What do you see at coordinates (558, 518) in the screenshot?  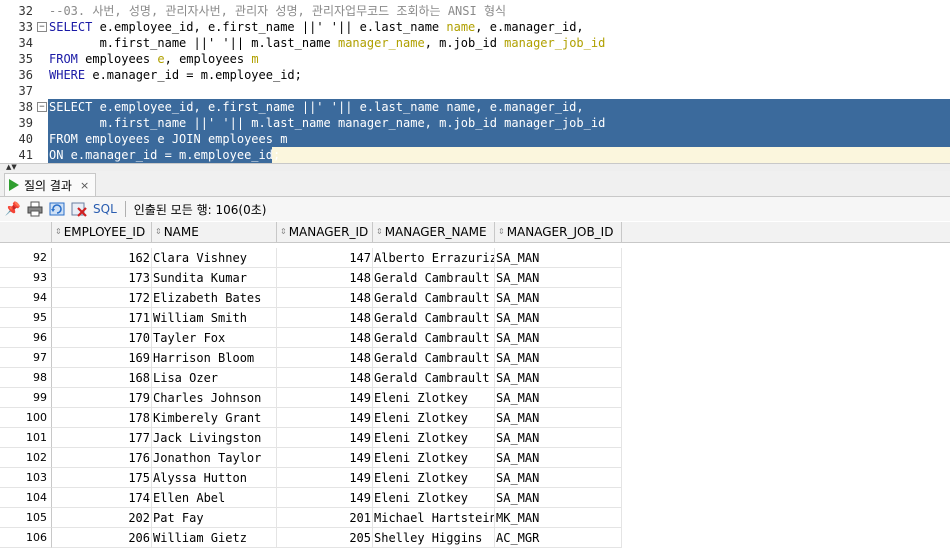 I see `cell-manager-job-id: MK_MAN` at bounding box center [558, 518].